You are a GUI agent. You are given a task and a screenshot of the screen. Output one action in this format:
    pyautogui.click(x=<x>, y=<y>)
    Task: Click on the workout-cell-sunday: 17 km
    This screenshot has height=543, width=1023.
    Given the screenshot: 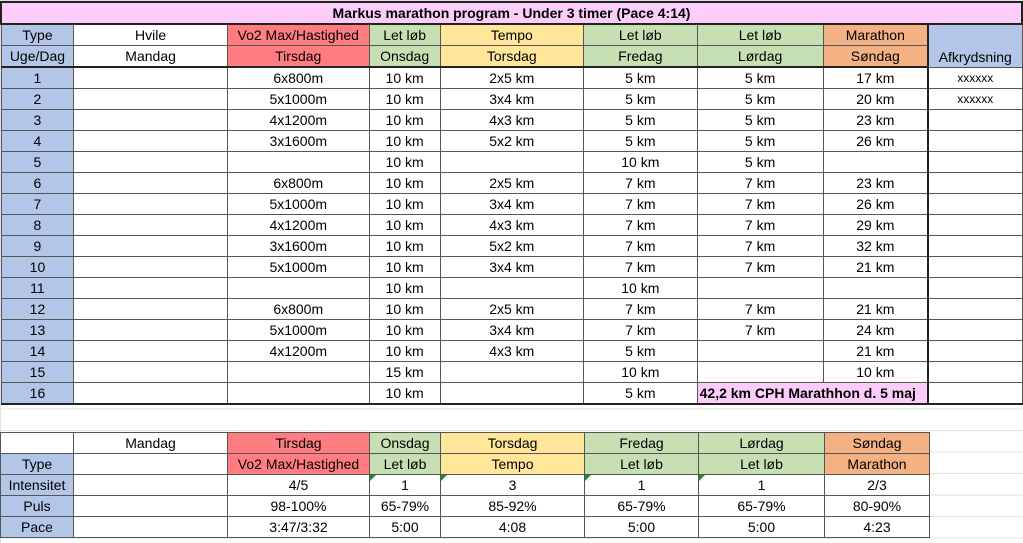 What is the action you would take?
    pyautogui.click(x=876, y=77)
    